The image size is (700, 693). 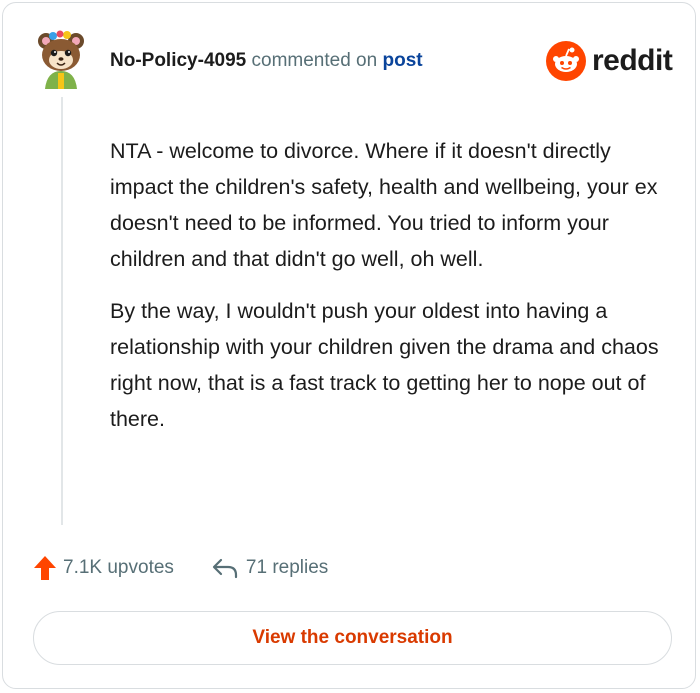 I want to click on post-link: post, so click(x=402, y=60).